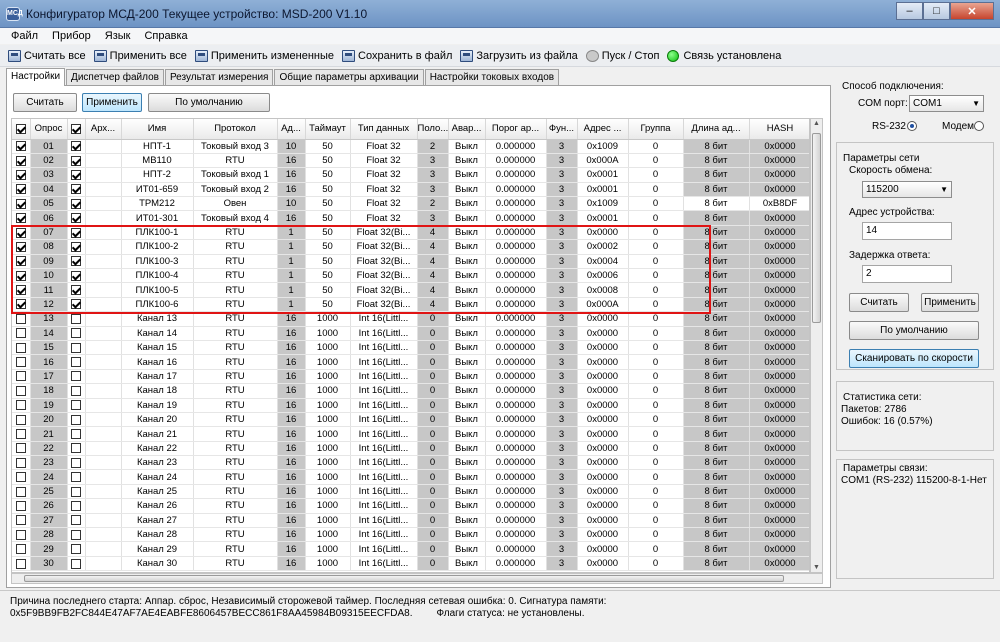 The height and width of the screenshot is (642, 1000). What do you see at coordinates (433, 175) in the screenshot?
I see `position-cell: 3` at bounding box center [433, 175].